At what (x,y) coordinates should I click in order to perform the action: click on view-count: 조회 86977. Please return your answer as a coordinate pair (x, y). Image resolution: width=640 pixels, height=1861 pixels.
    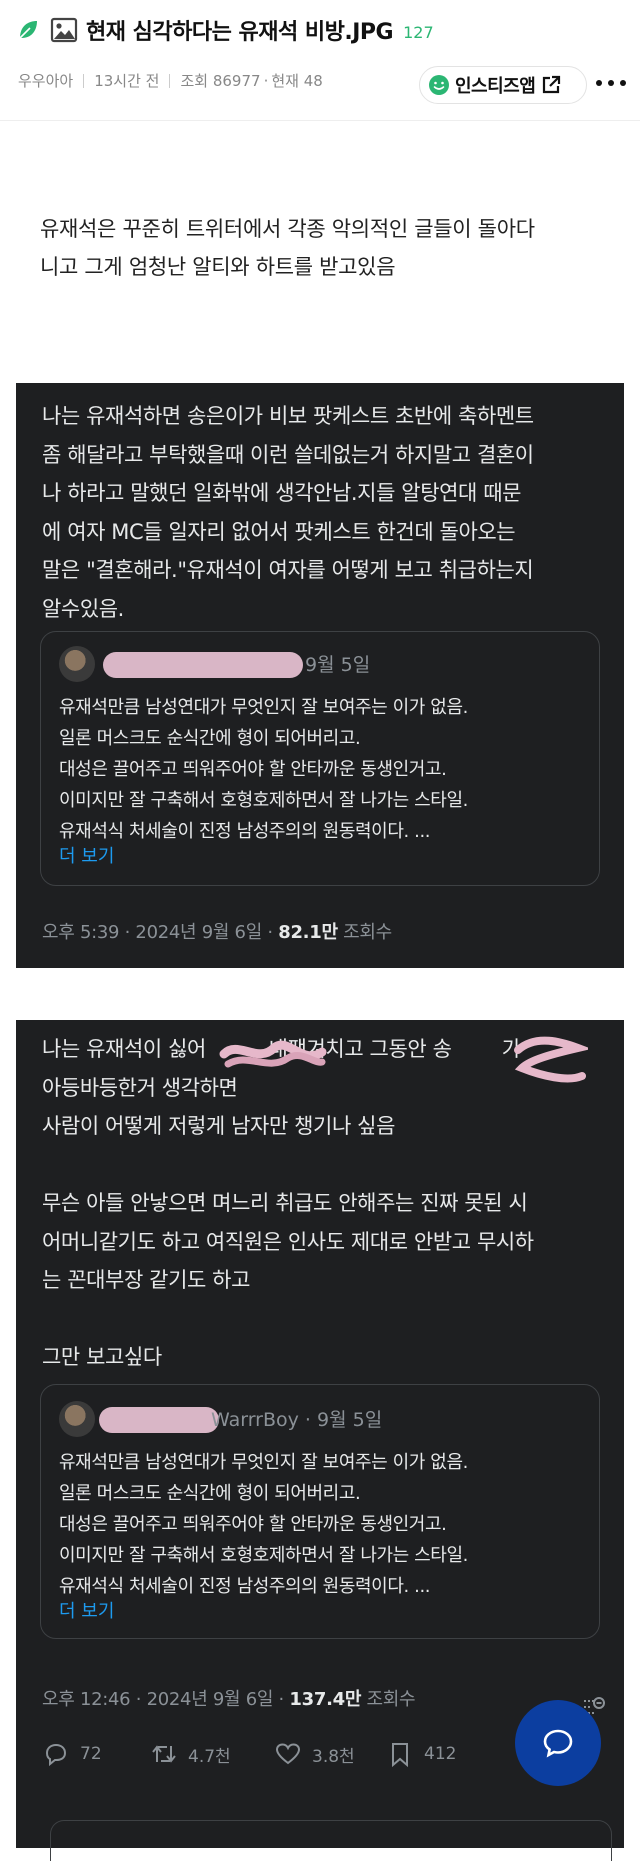
    Looking at the image, I should click on (220, 81).